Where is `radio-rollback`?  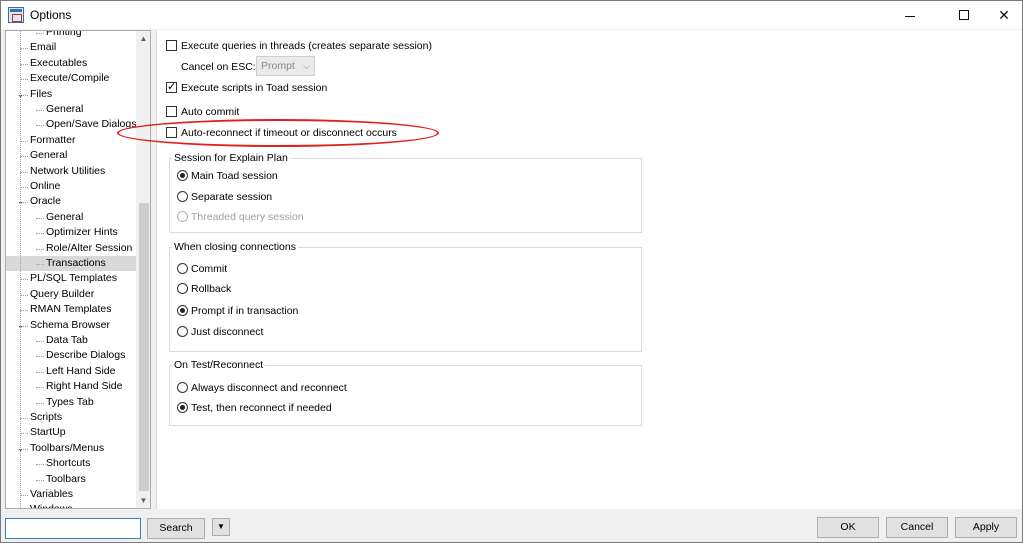
radio-rollback is located at coordinates (182, 288).